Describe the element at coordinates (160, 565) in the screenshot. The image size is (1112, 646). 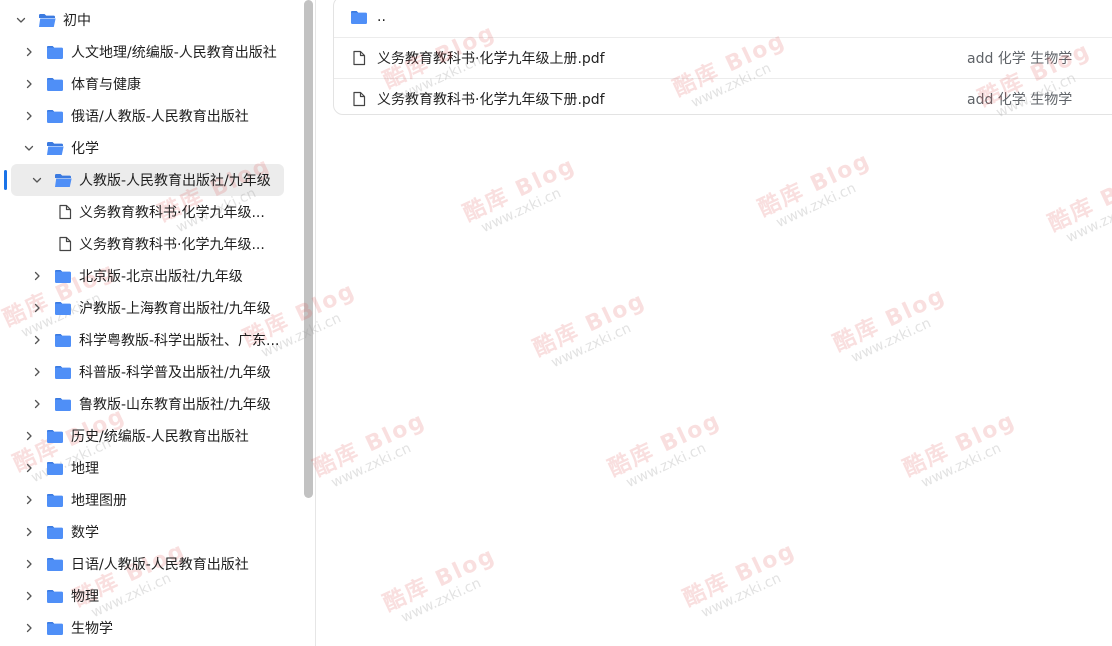
I see `tree-item-label: 日语/人教版-人民教育出版社` at that location.